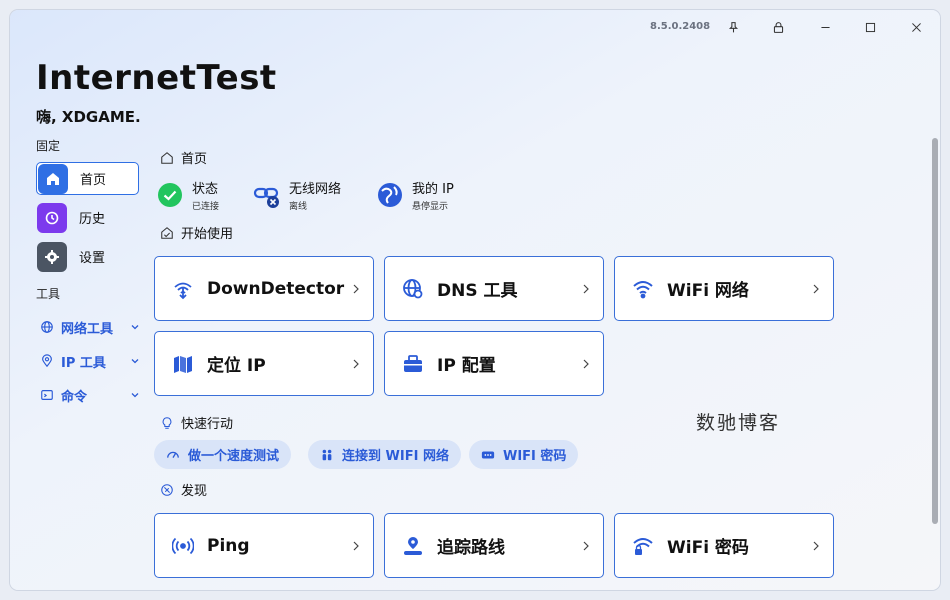 The width and height of the screenshot is (950, 600). I want to click on signal-down-icon, so click(183, 289).